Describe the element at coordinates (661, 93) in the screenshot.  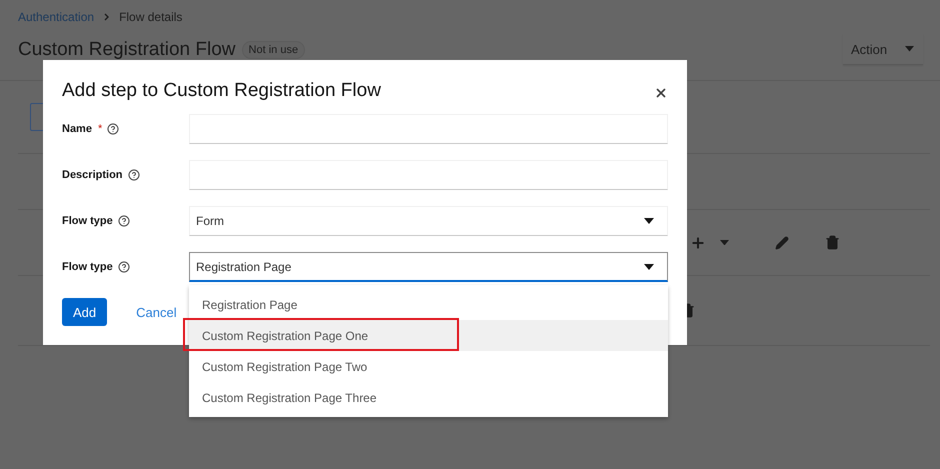
I see `close-button` at that location.